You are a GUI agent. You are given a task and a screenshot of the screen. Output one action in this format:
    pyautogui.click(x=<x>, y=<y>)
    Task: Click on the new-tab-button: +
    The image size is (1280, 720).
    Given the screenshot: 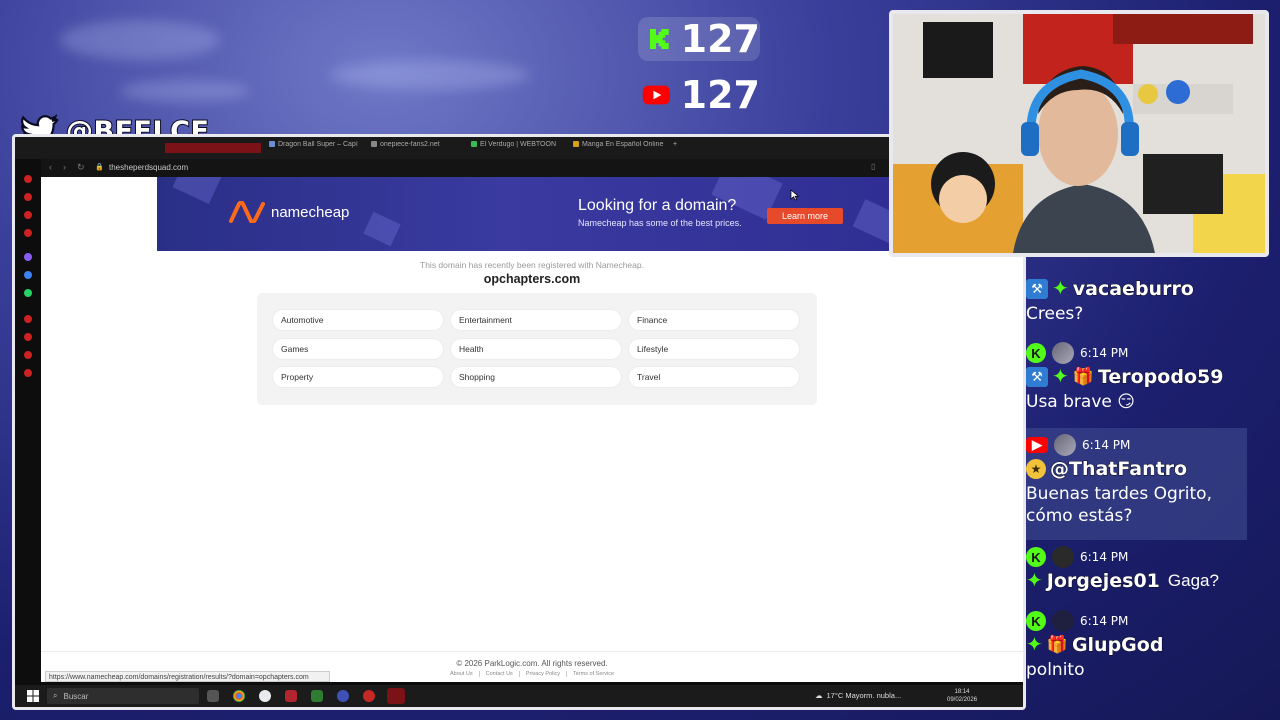 What is the action you would take?
    pyautogui.click(x=679, y=148)
    